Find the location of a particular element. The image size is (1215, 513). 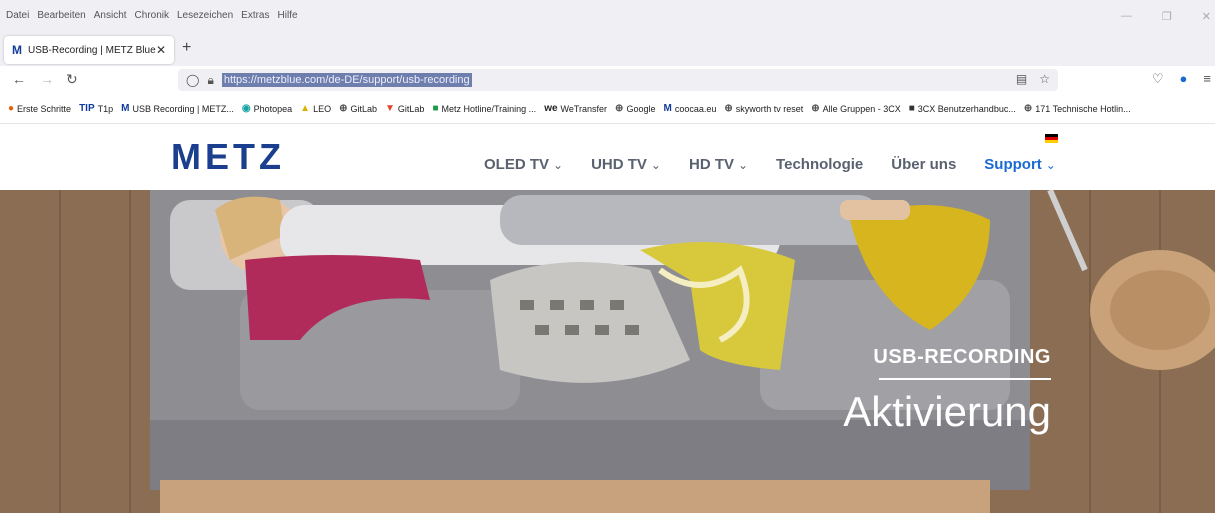

new-tab-icon: + is located at coordinates (186, 48).